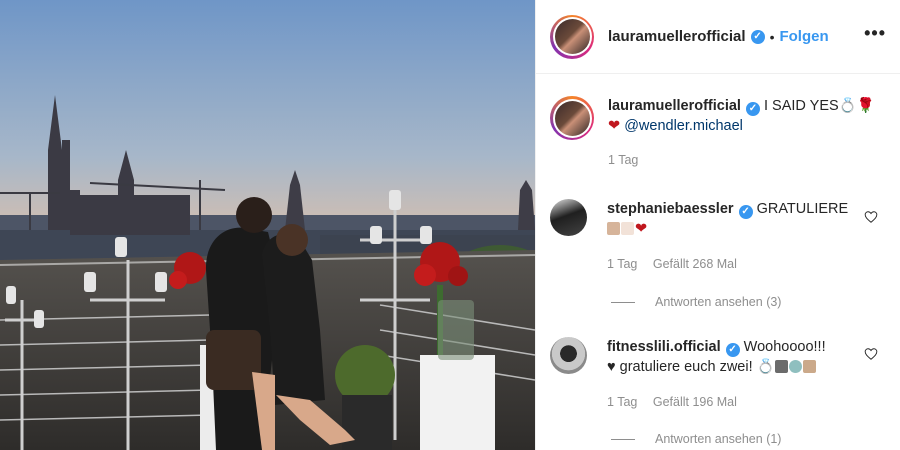  What do you see at coordinates (875, 37) in the screenshot?
I see `more-options-icon: •••` at bounding box center [875, 37].